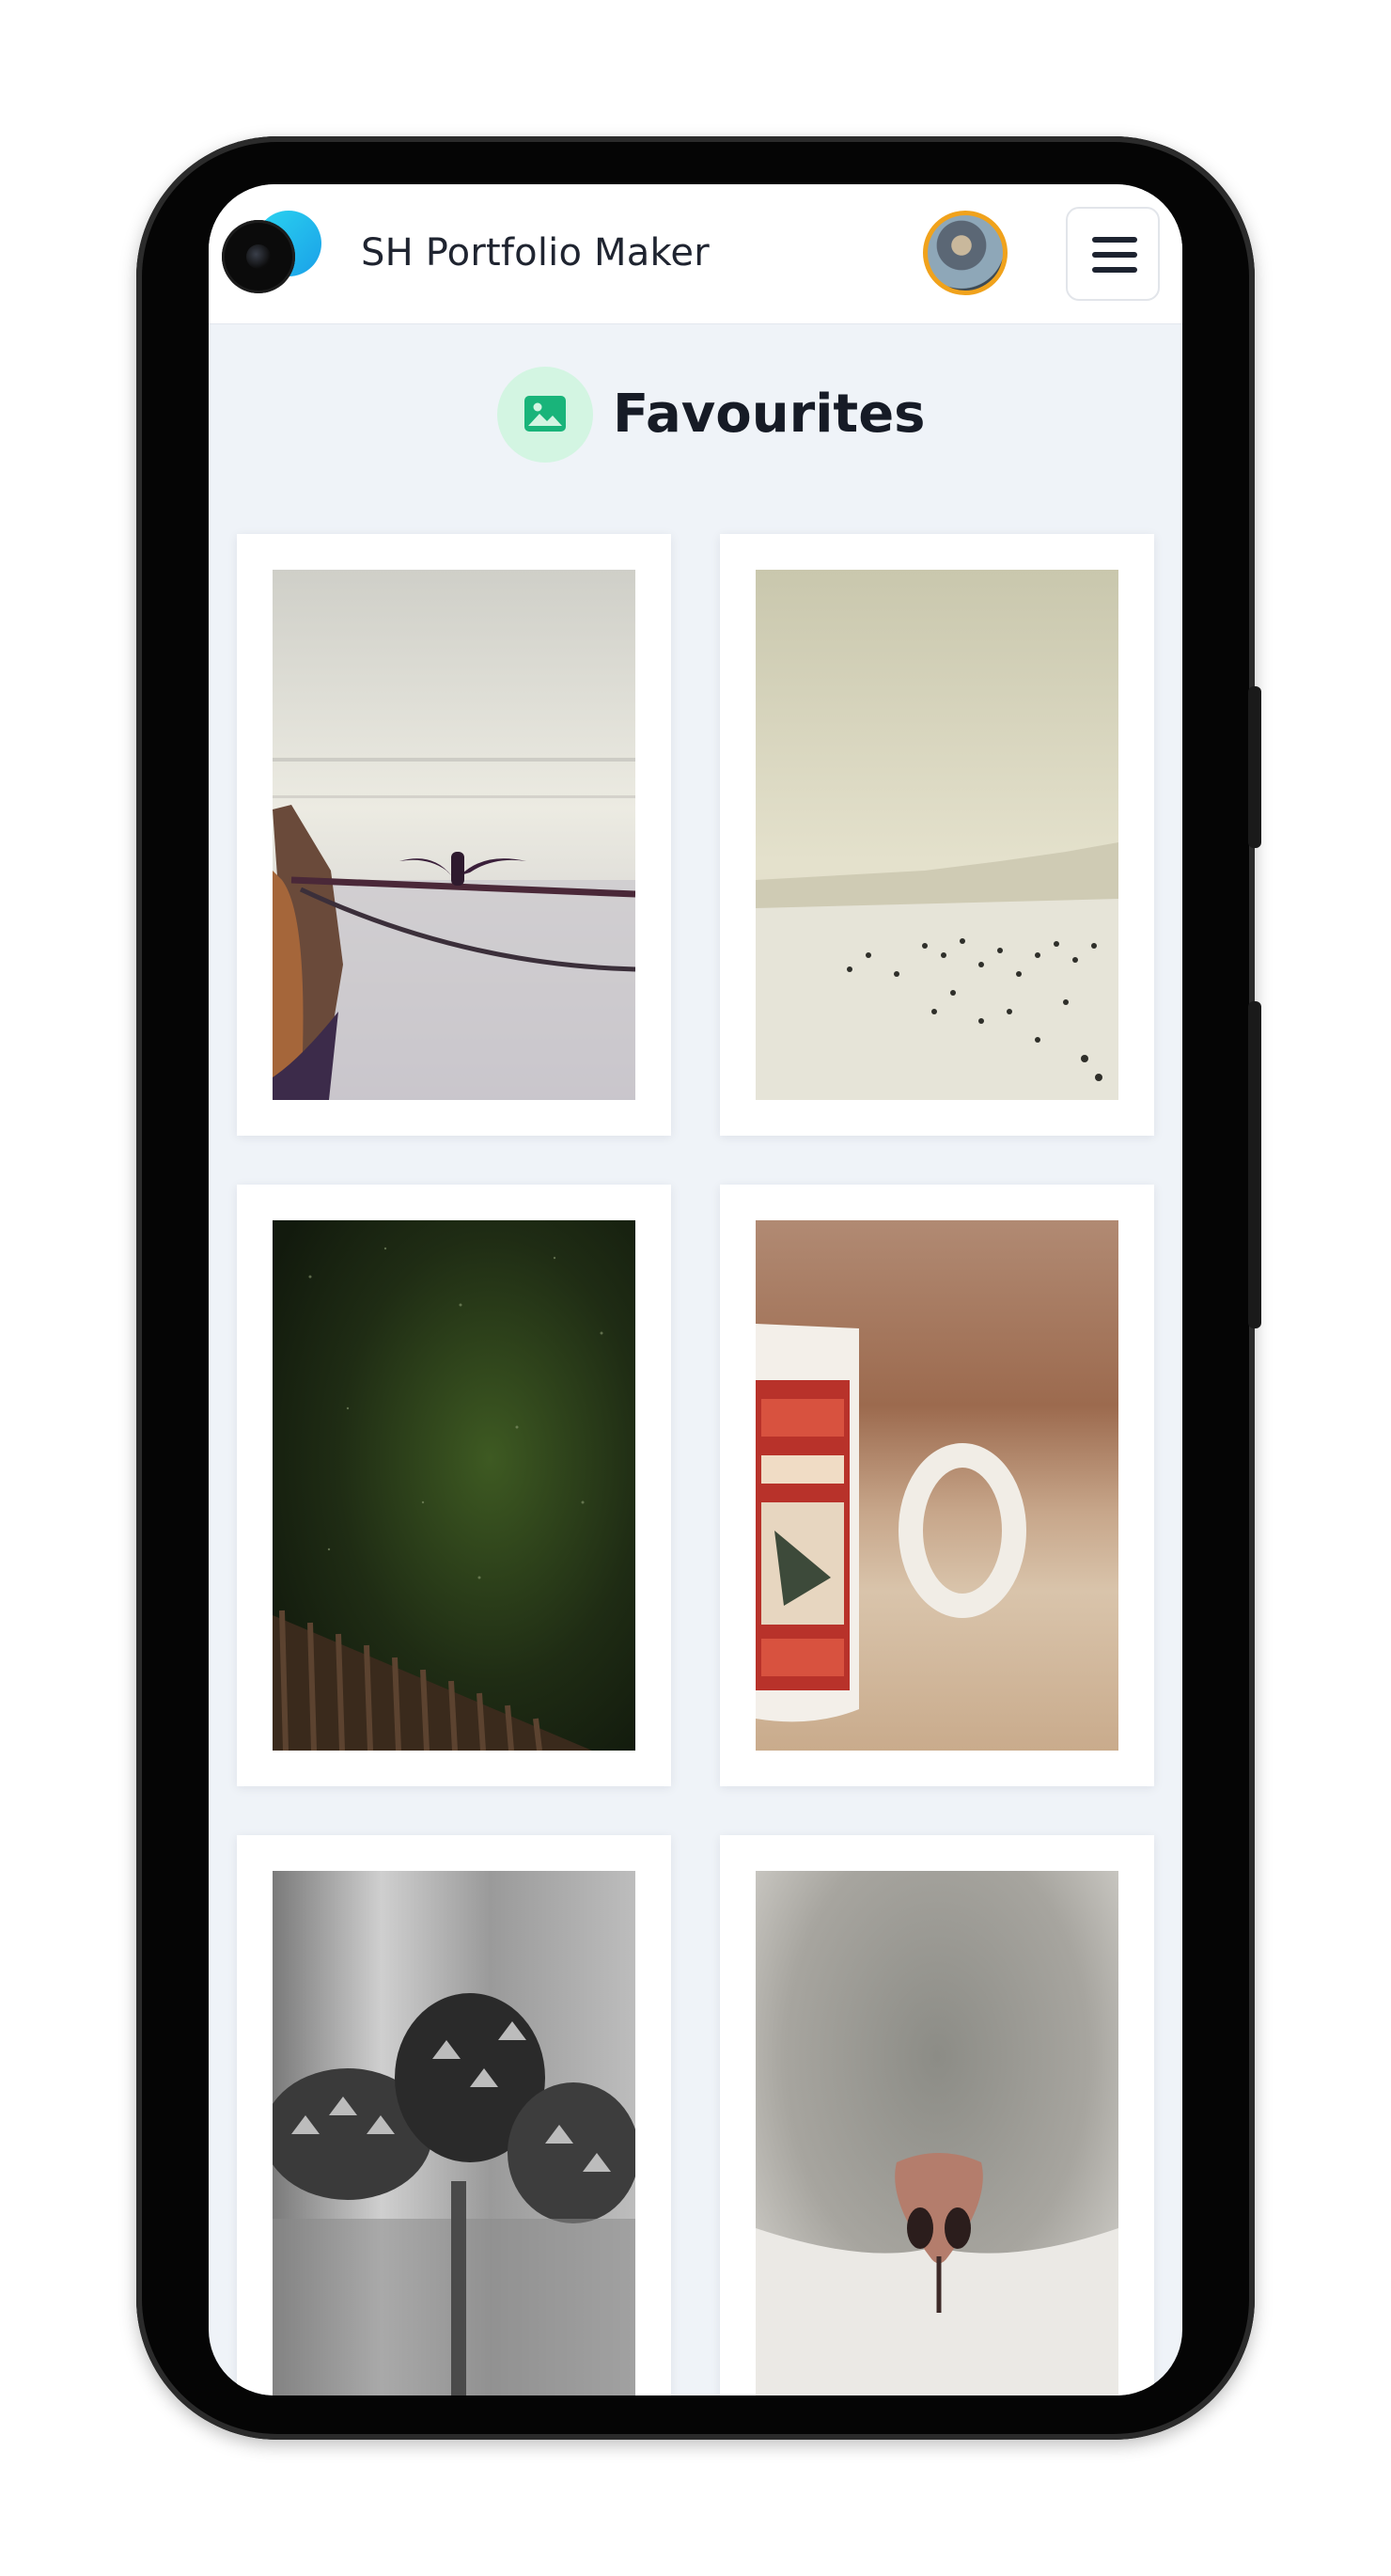  I want to click on cat-nose-photo, so click(937, 2133).